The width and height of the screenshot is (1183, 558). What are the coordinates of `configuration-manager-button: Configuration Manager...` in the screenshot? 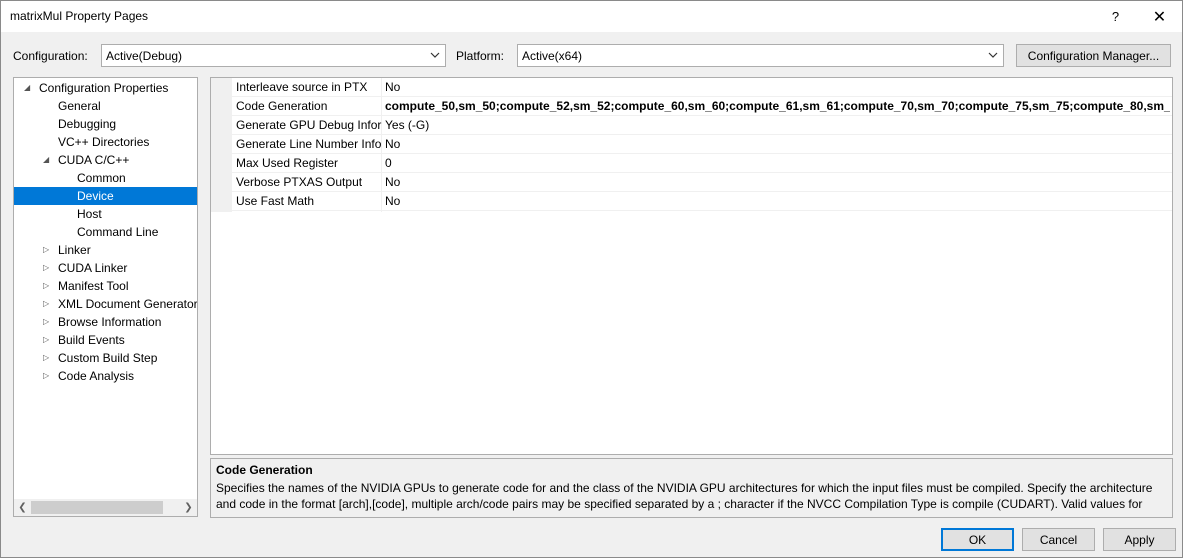 It's located at (1093, 55).